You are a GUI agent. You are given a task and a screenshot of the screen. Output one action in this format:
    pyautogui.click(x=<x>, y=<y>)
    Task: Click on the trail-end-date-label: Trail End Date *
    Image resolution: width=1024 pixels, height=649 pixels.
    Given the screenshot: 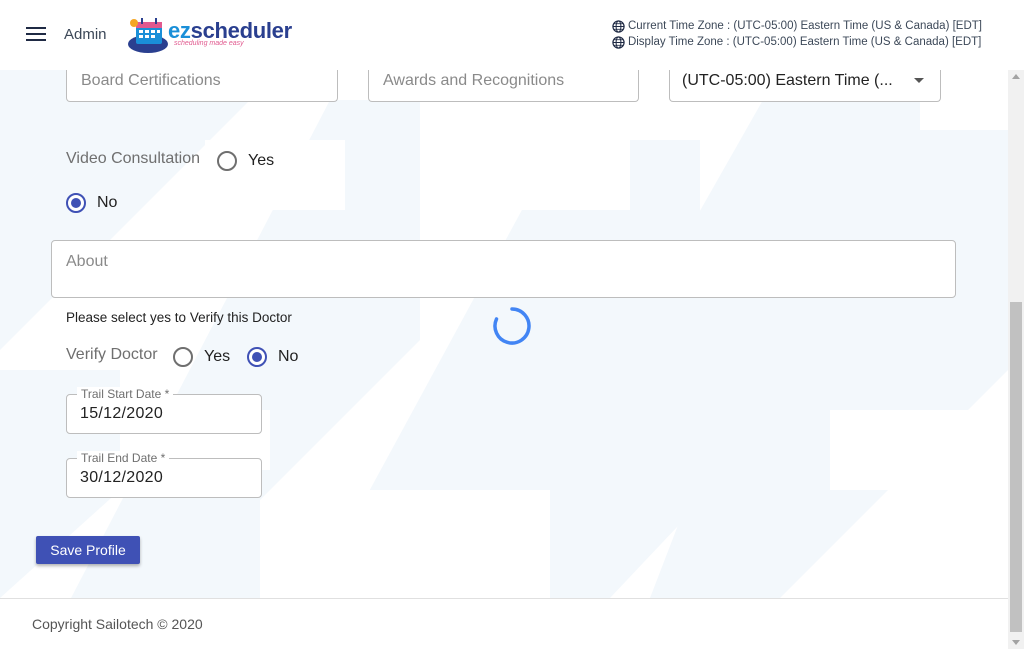 What is the action you would take?
    pyautogui.click(x=123, y=458)
    